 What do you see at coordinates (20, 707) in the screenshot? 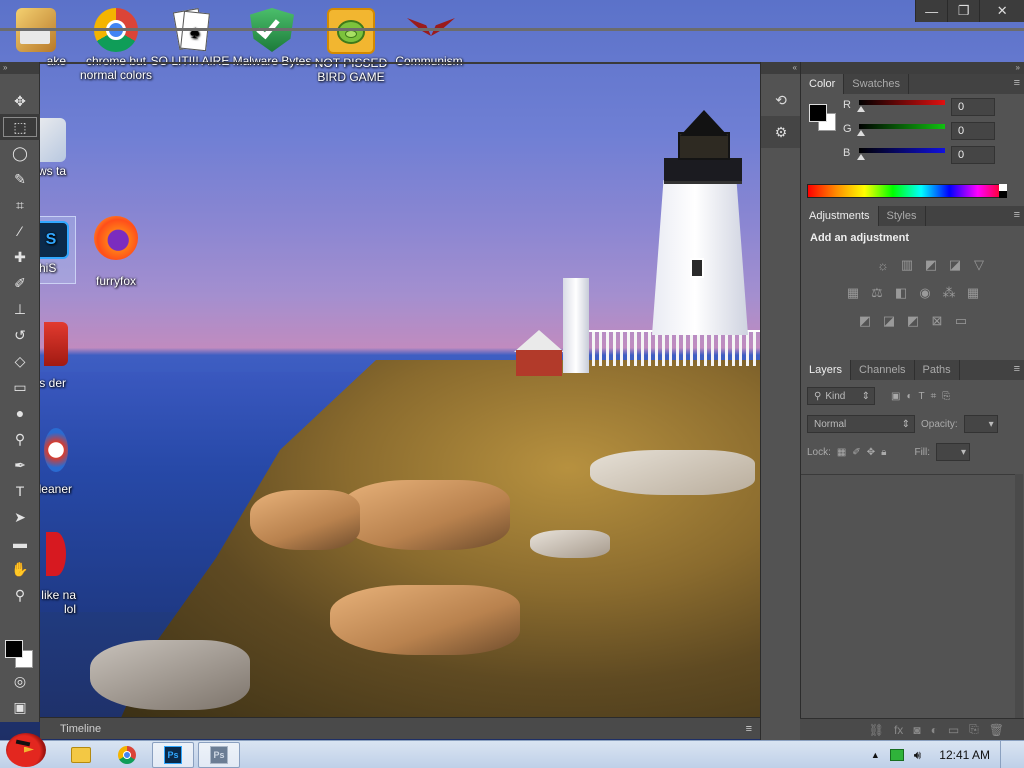
I see `screen-mode-icon: ▣` at bounding box center [20, 707].